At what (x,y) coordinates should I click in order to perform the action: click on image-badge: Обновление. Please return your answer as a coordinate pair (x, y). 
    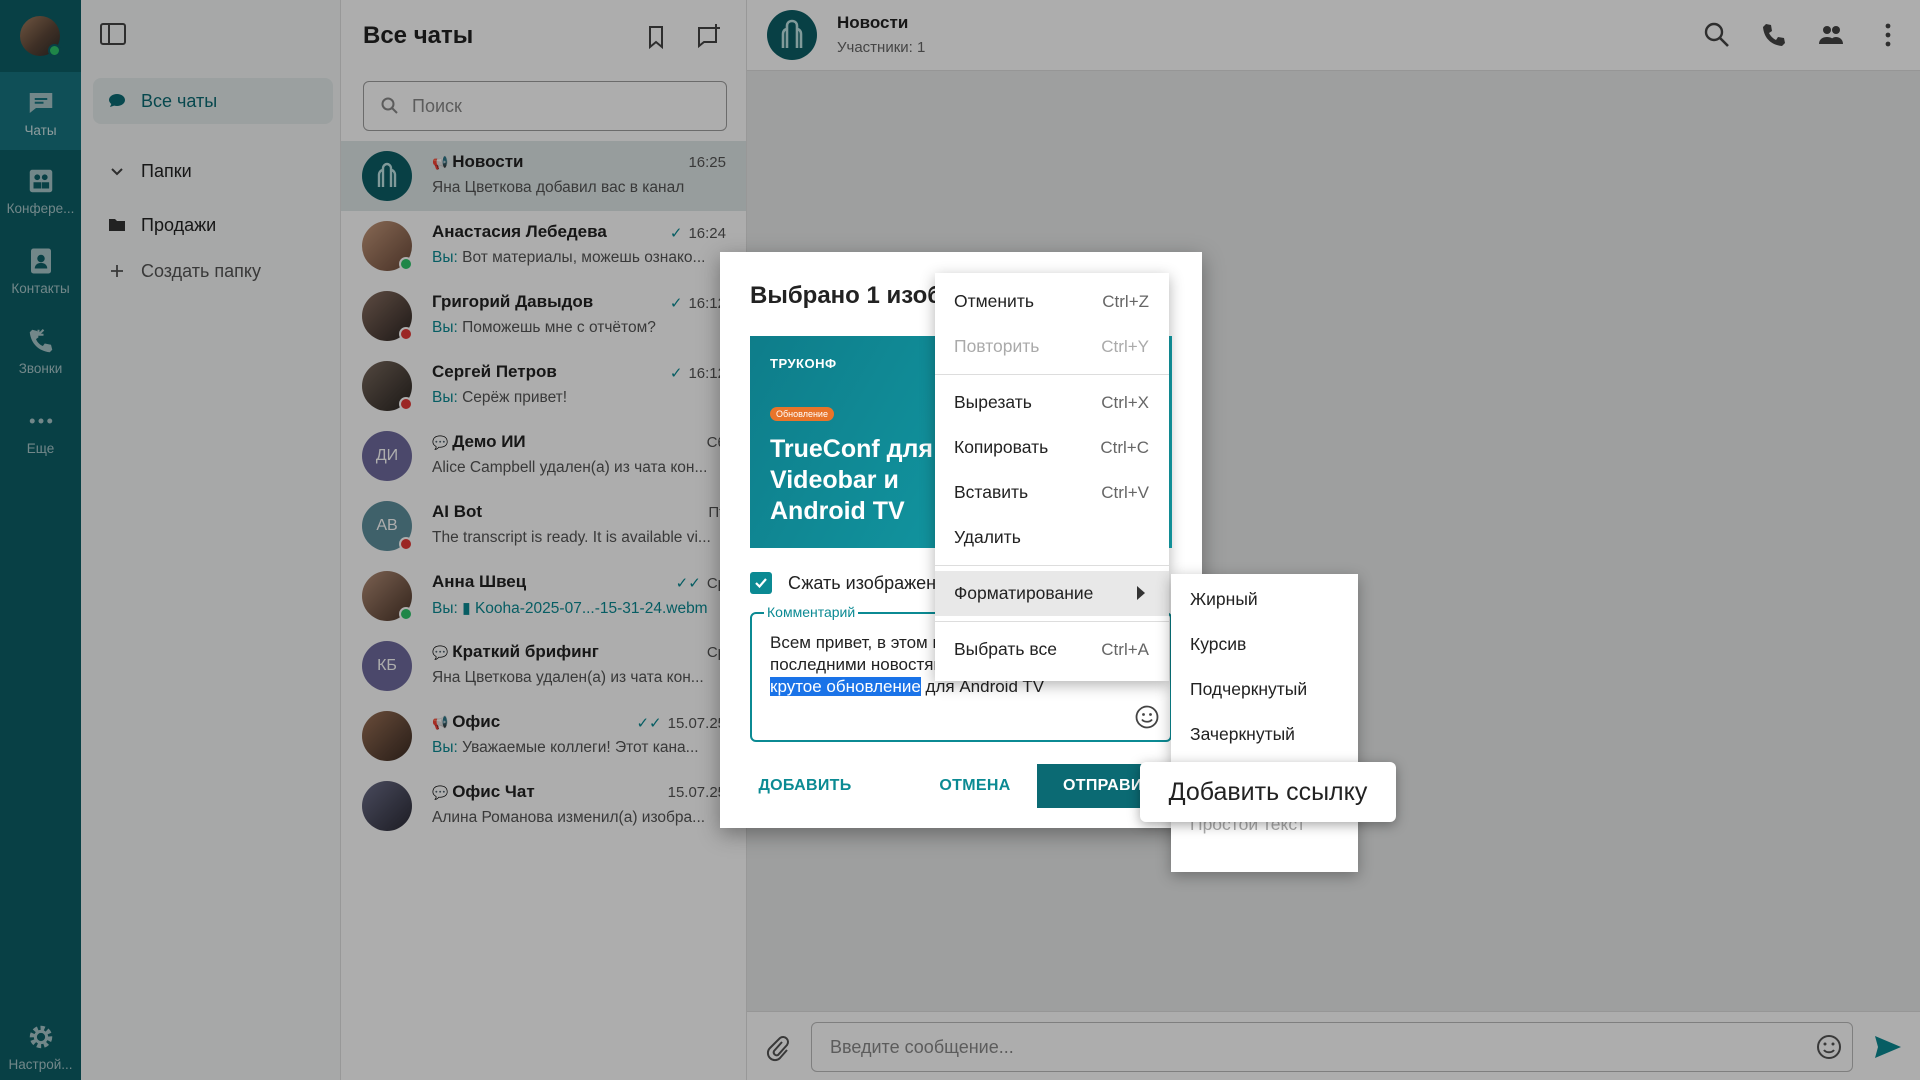
    Looking at the image, I should click on (802, 414).